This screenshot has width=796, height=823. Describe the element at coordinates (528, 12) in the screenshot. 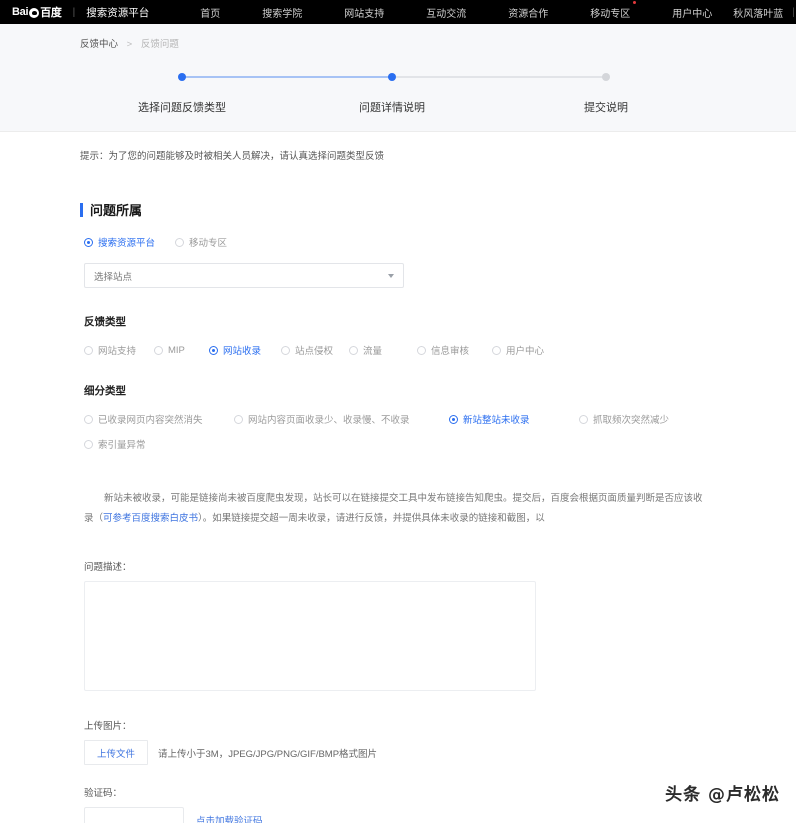

I see `nav-item-resource-coop: 资源合作` at that location.